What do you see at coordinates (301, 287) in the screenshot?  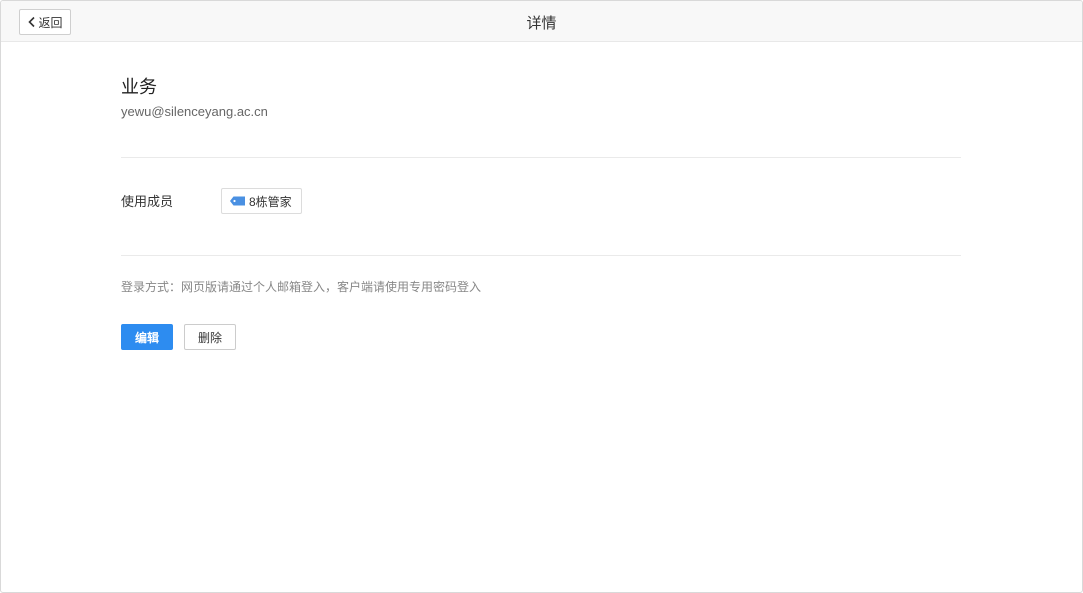 I see `login-method-note: 登录方式：网页版请通过个人邮箱登入，客户端请使用专用密码登入` at bounding box center [301, 287].